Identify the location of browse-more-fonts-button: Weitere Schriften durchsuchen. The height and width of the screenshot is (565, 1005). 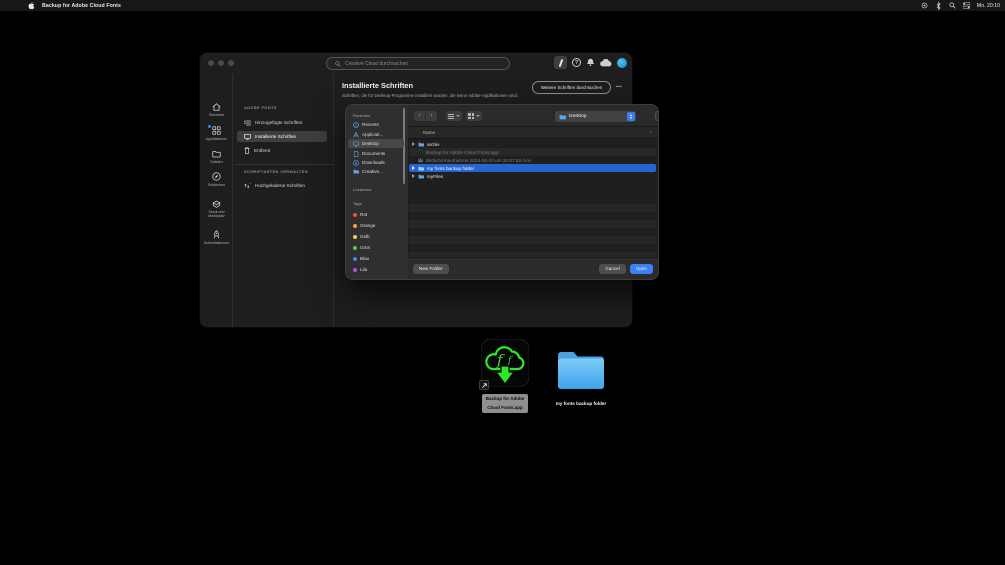
(571, 87).